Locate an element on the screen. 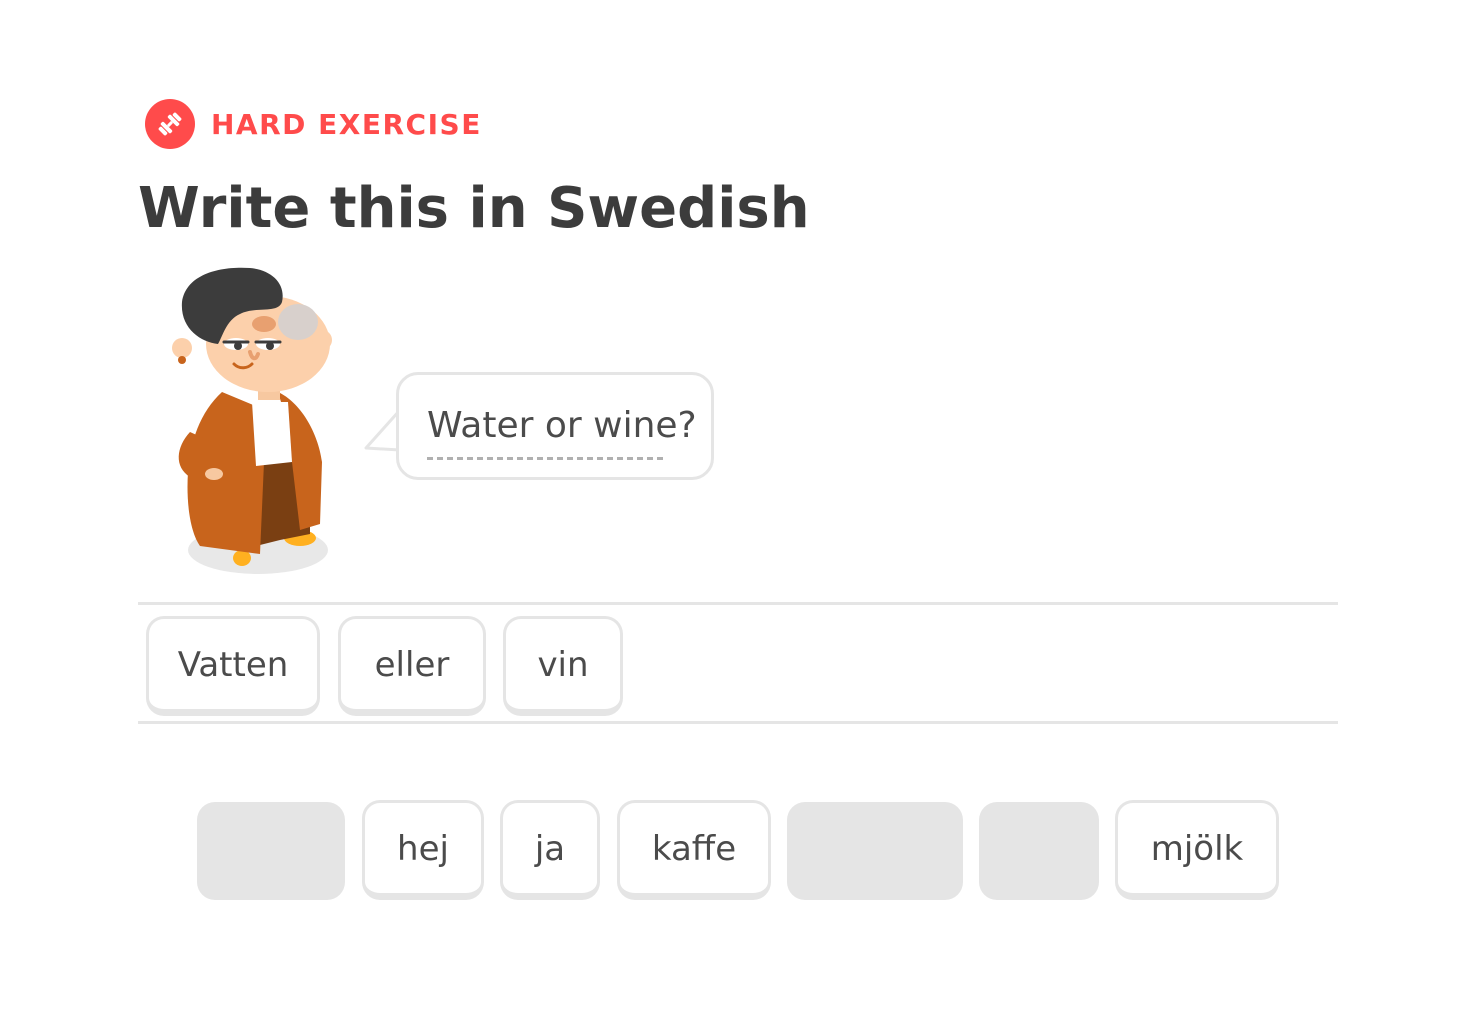  answer-word-eller: eller is located at coordinates (412, 666).